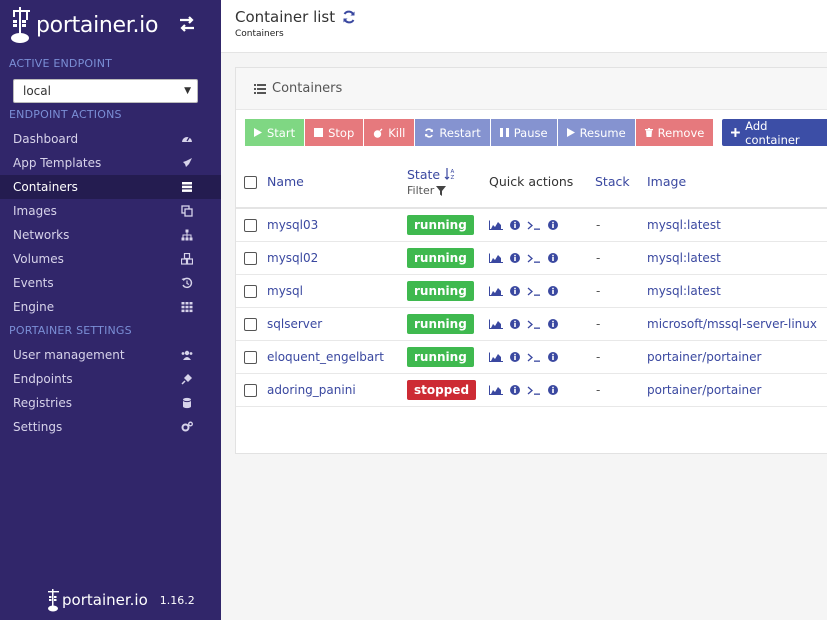 Image resolution: width=827 pixels, height=620 pixels. Describe the element at coordinates (187, 24) in the screenshot. I see `exchange-icon` at that location.